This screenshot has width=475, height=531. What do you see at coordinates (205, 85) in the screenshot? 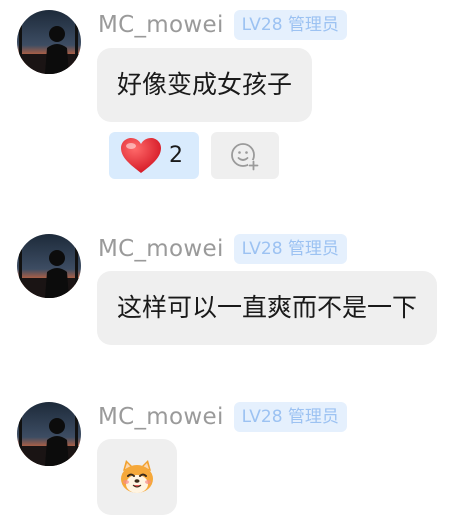
I see `message-bubble: 好像变成女孩子` at bounding box center [205, 85].